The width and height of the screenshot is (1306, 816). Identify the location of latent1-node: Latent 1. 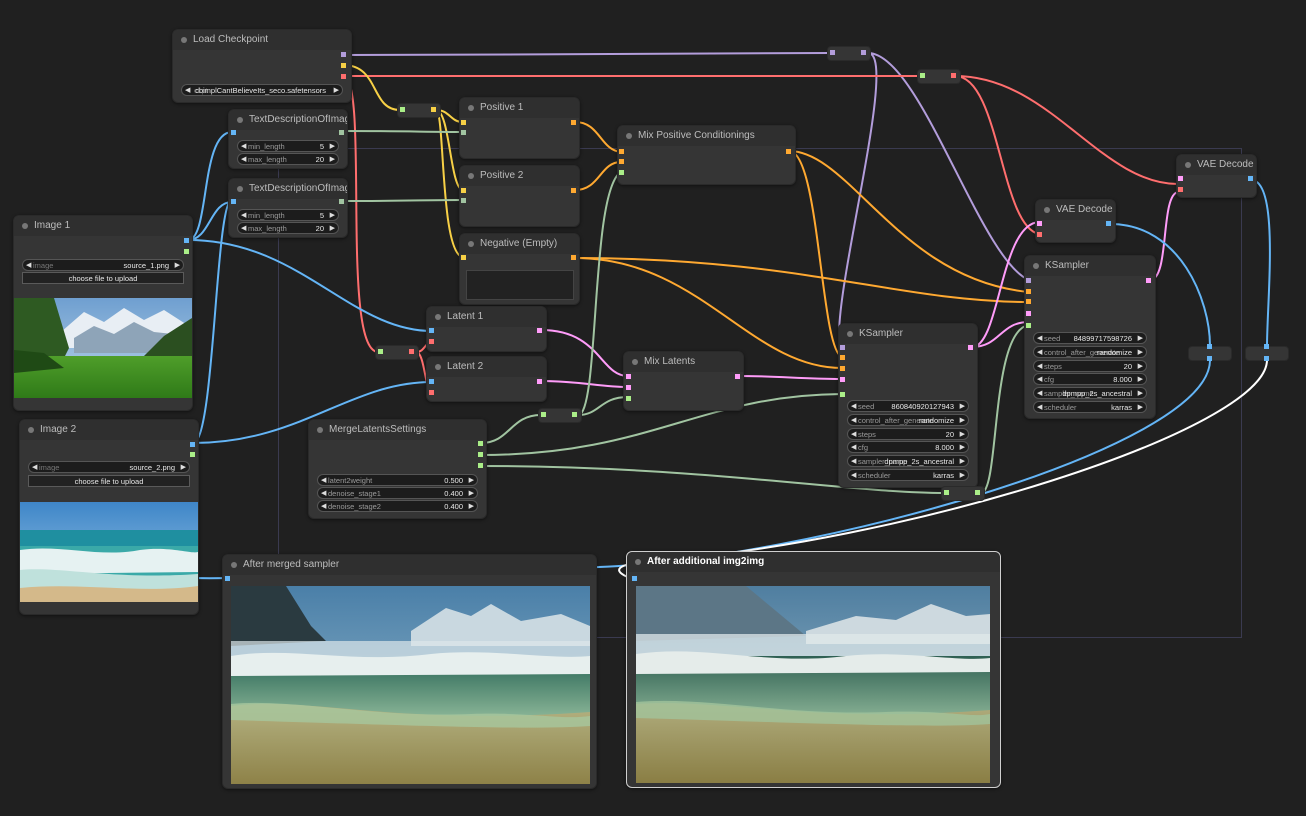
(486, 329).